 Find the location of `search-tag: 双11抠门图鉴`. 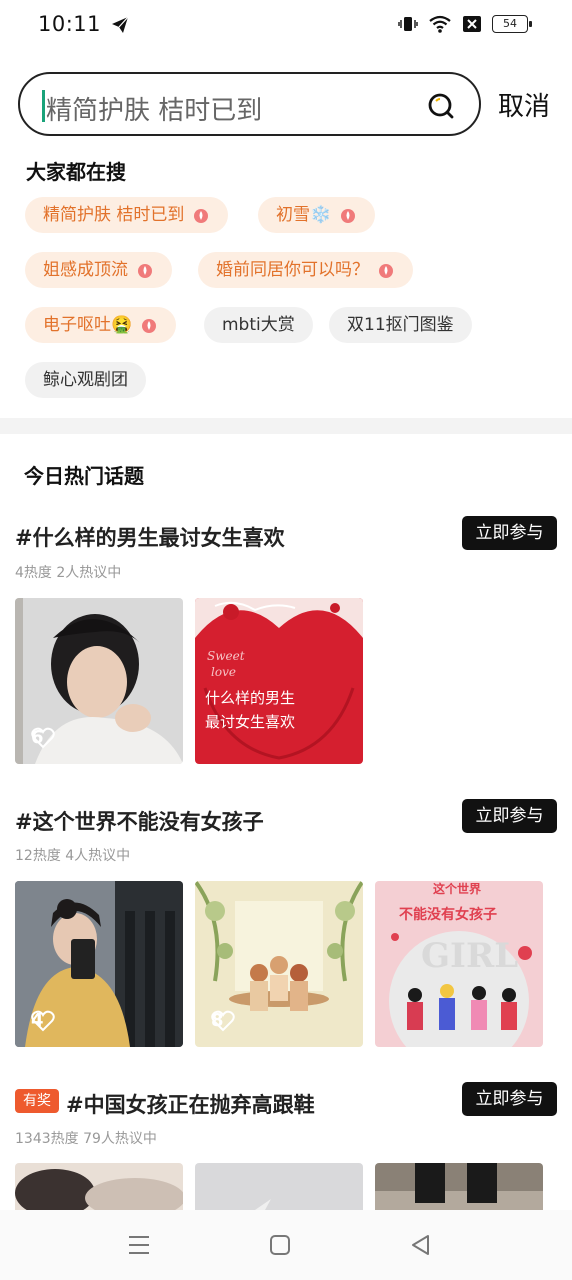

search-tag: 双11抠门图鉴 is located at coordinates (400, 325).